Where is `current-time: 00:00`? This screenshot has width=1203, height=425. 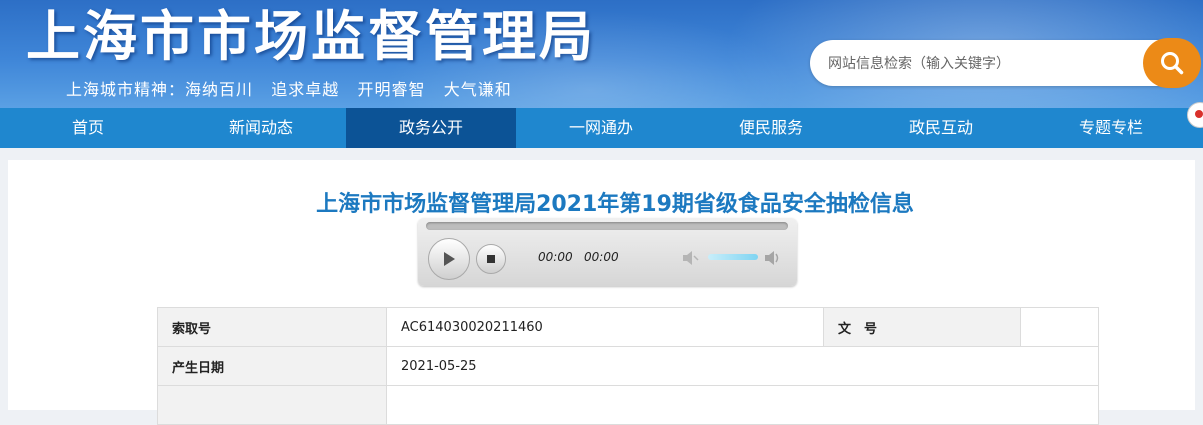 current-time: 00:00 is located at coordinates (555, 257).